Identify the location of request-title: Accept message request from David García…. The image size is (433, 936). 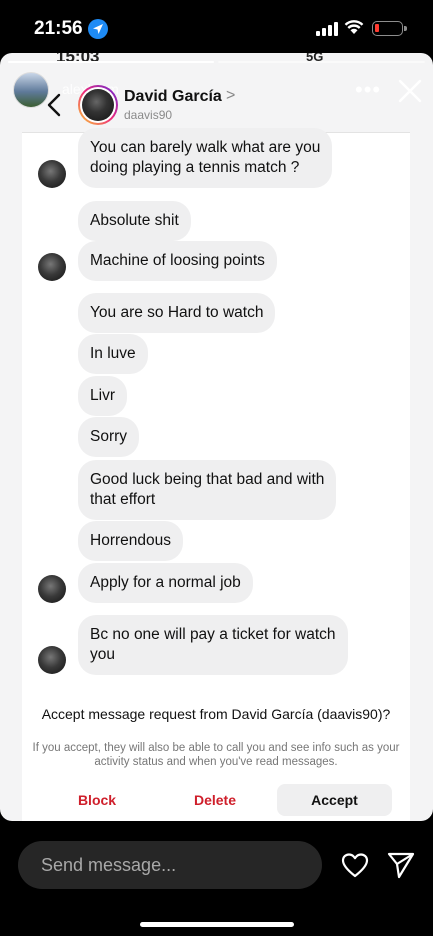
(216, 714).